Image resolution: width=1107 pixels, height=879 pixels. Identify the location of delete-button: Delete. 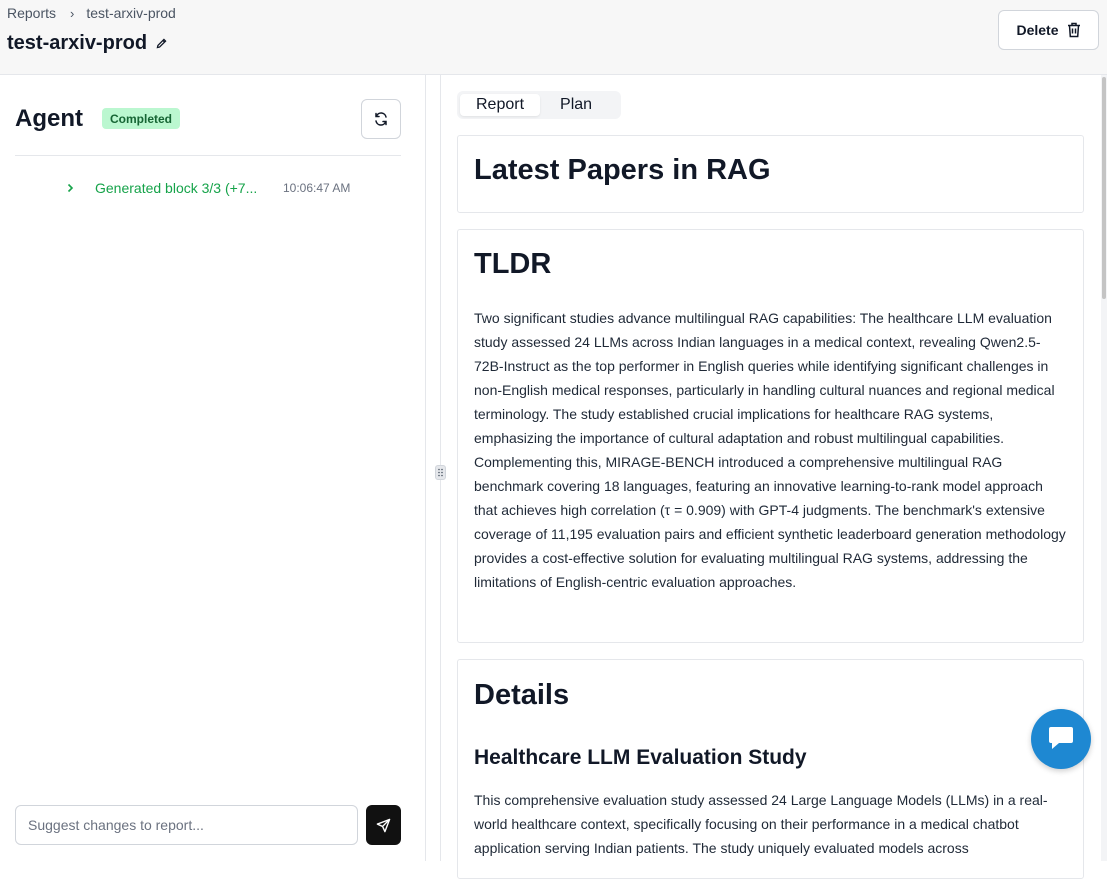
(1048, 30).